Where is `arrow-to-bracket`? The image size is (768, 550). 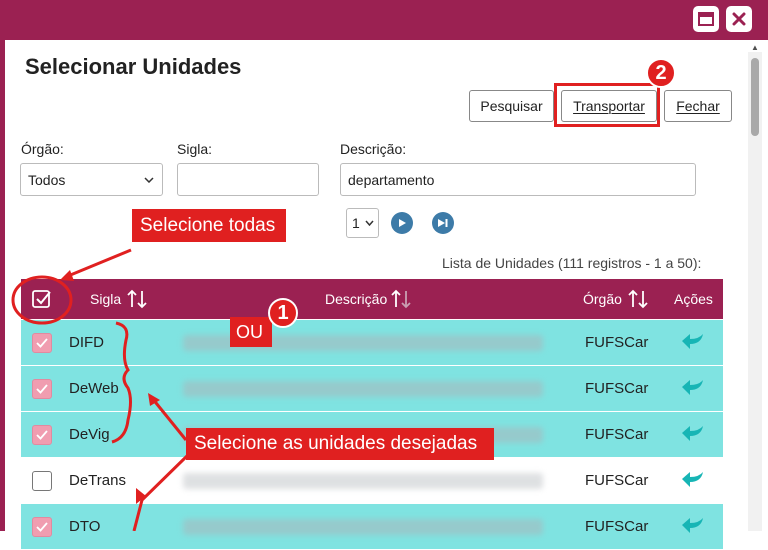
arrow-to-bracket is located at coordinates (169, 419).